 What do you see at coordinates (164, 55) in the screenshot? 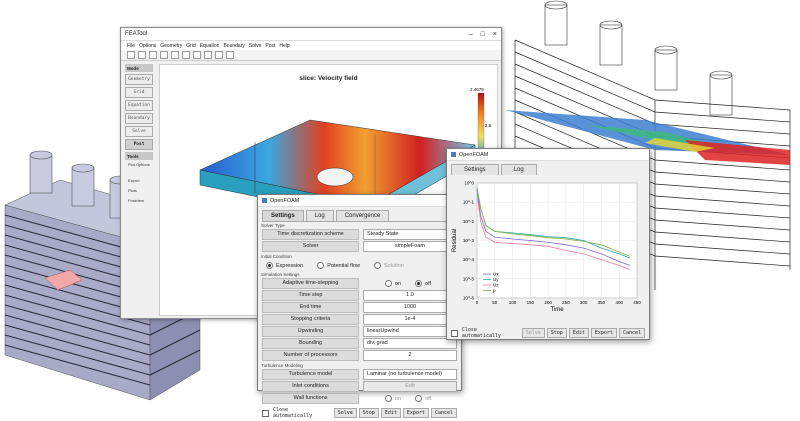
I see `undo-icon` at bounding box center [164, 55].